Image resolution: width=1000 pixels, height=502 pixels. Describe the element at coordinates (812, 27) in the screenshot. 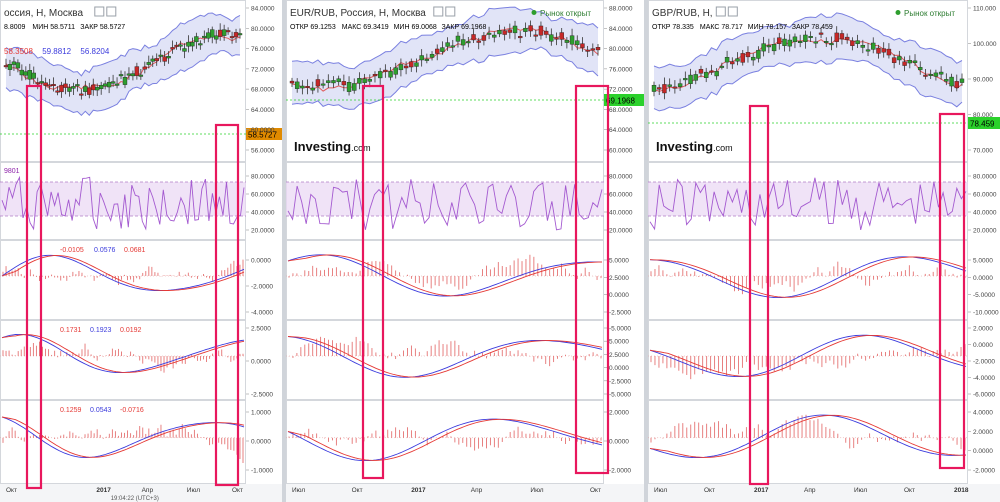

I see `ohlc-value: ЗАКР 78.459` at that location.